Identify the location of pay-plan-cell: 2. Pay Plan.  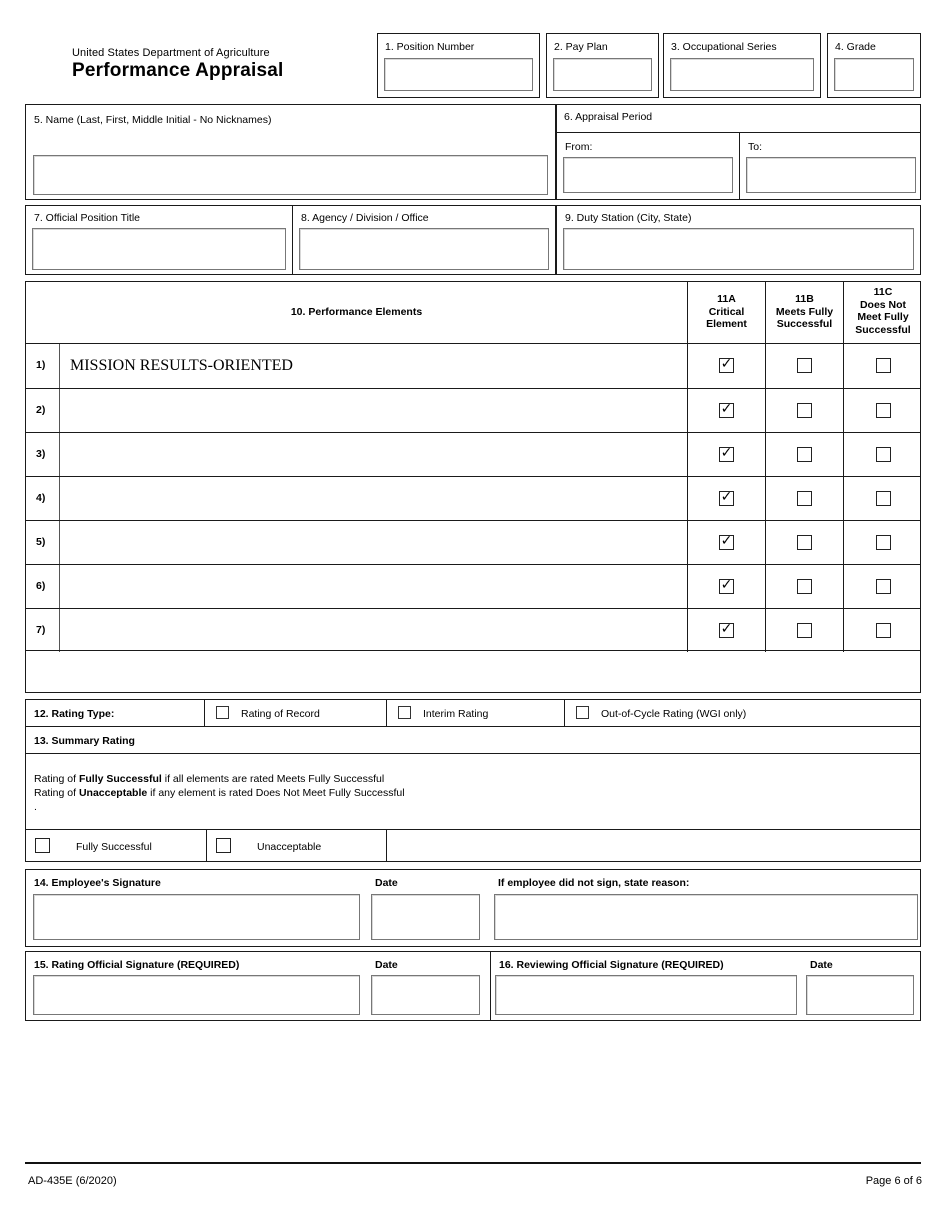
(602, 65).